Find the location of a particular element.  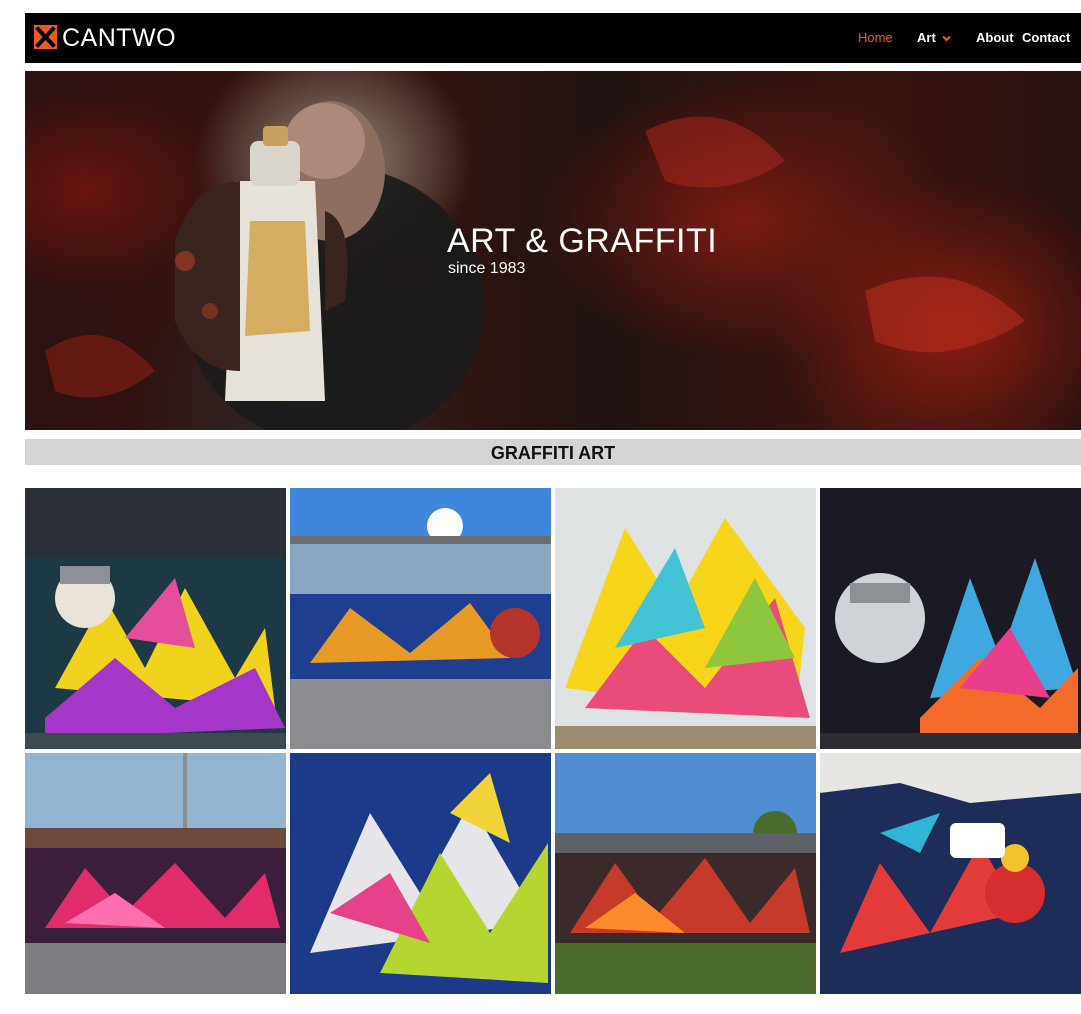

nav-item-contact: Contact is located at coordinates (1046, 38).